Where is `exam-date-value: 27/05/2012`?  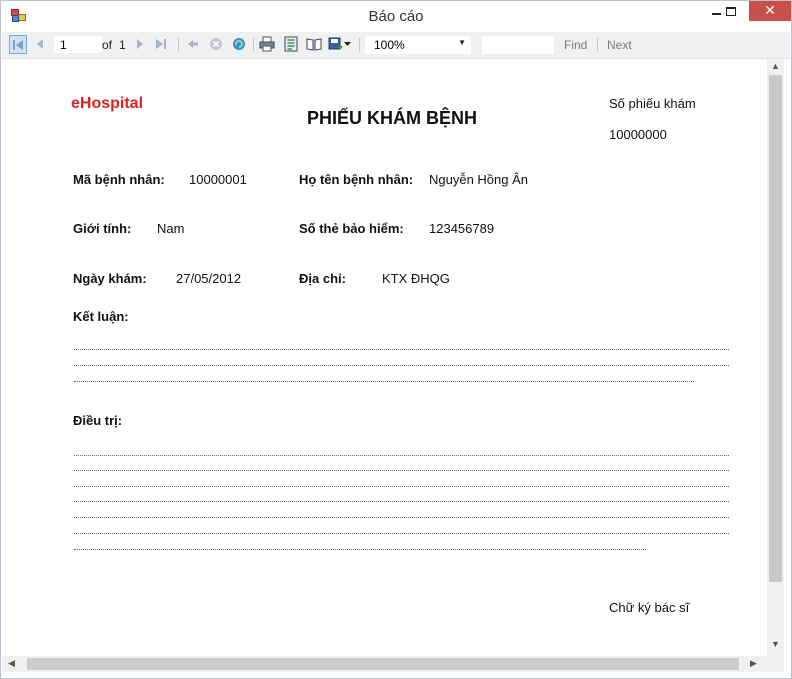 exam-date-value: 27/05/2012 is located at coordinates (209, 278).